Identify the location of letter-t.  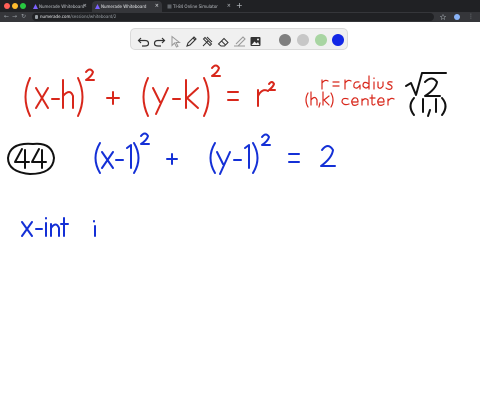
(64, 227).